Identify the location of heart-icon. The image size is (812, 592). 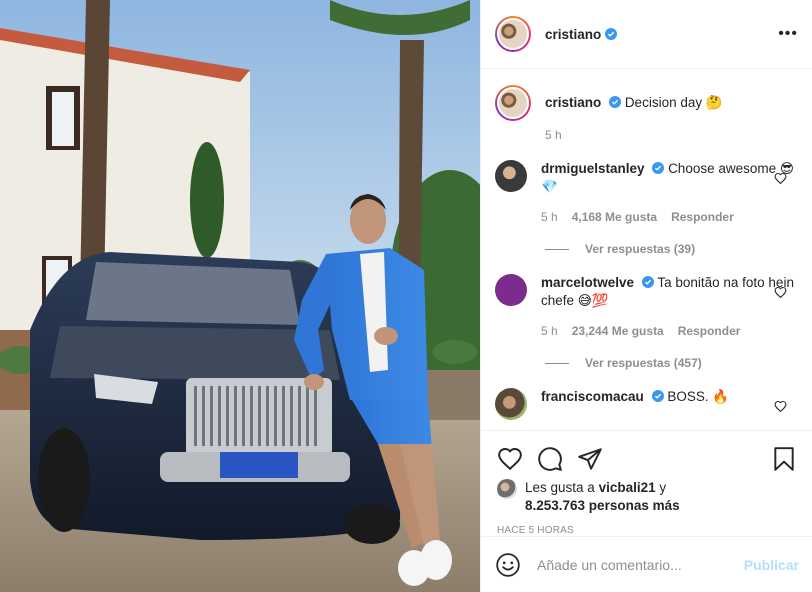
(510, 459).